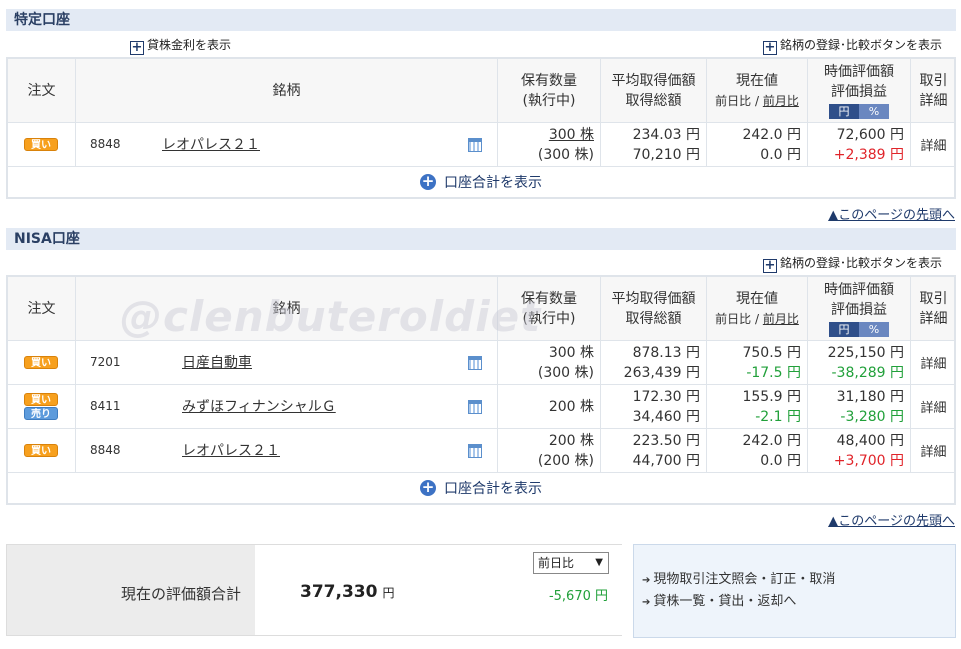 This screenshot has height=649, width=961. Describe the element at coordinates (105, 450) in the screenshot. I see `stock-code: 8848` at that location.